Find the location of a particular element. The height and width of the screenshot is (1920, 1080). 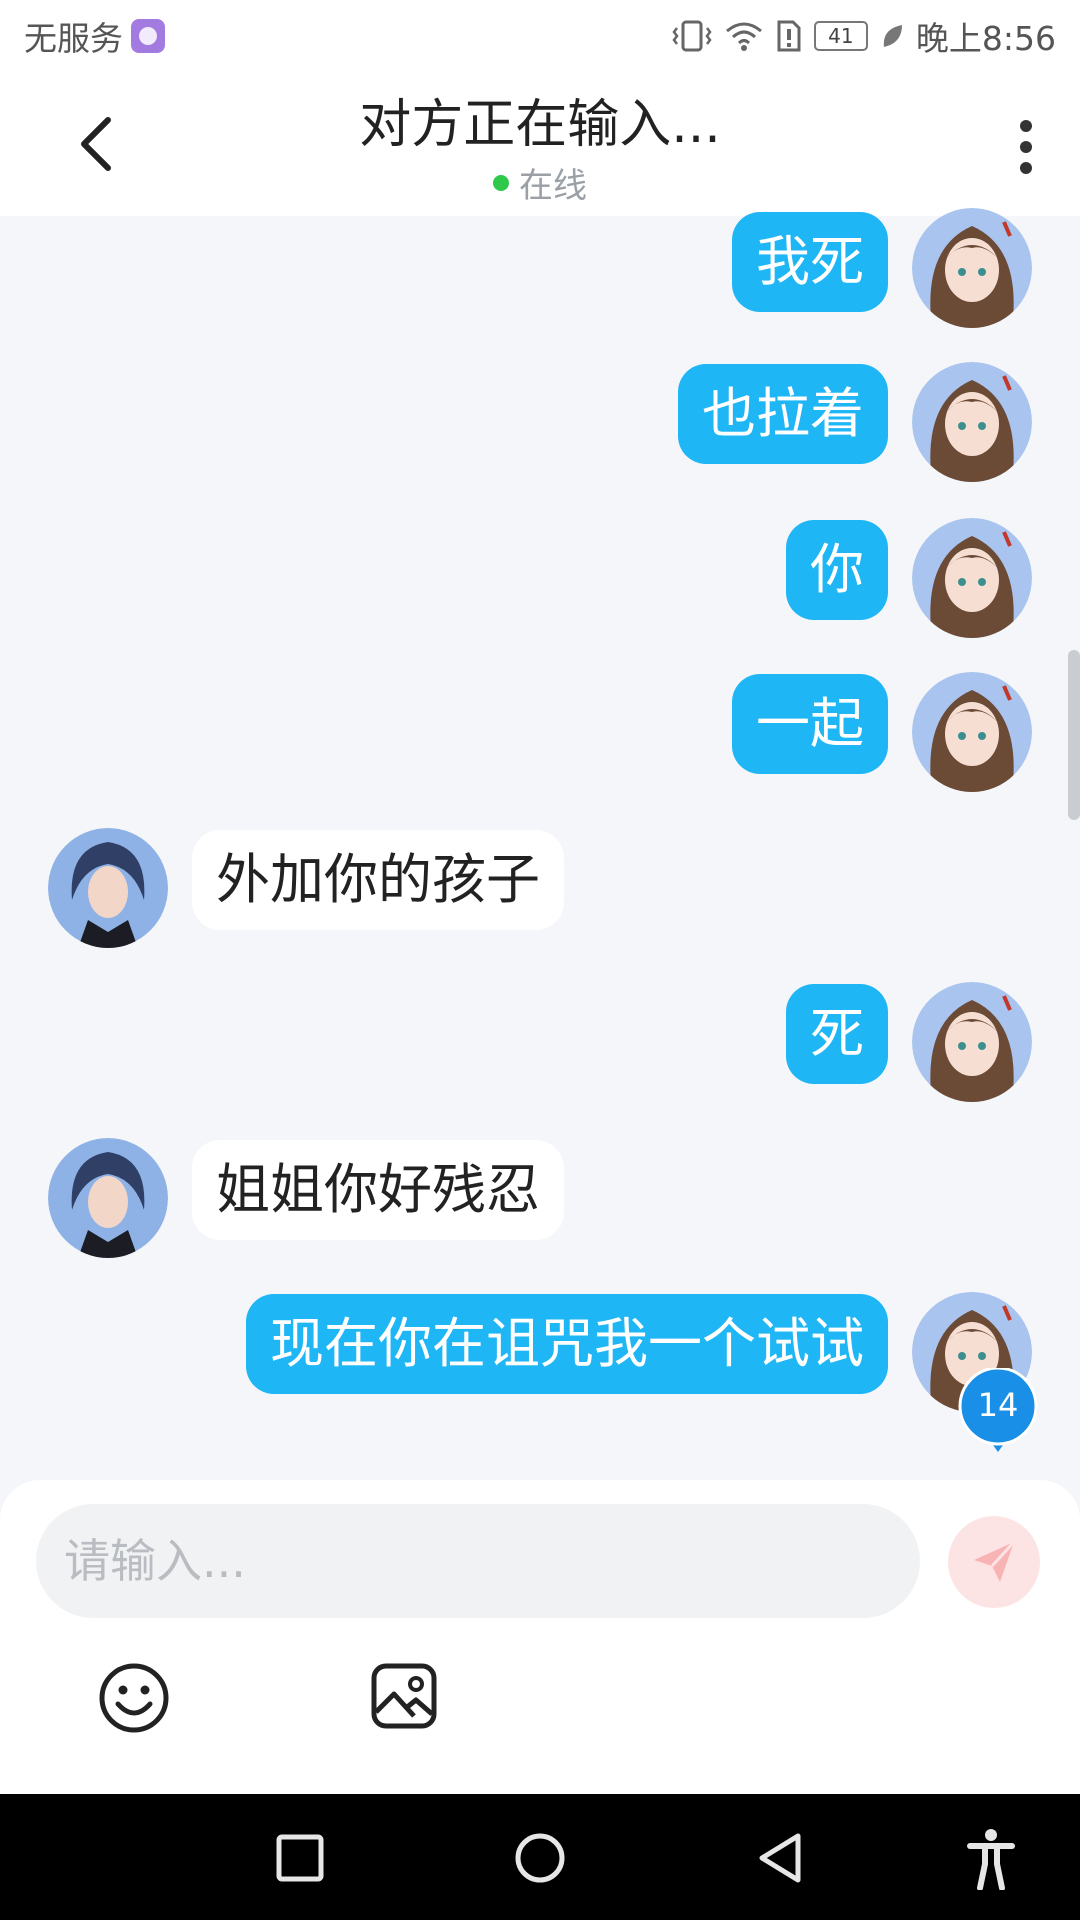

wifi-icon is located at coordinates (743, 36).